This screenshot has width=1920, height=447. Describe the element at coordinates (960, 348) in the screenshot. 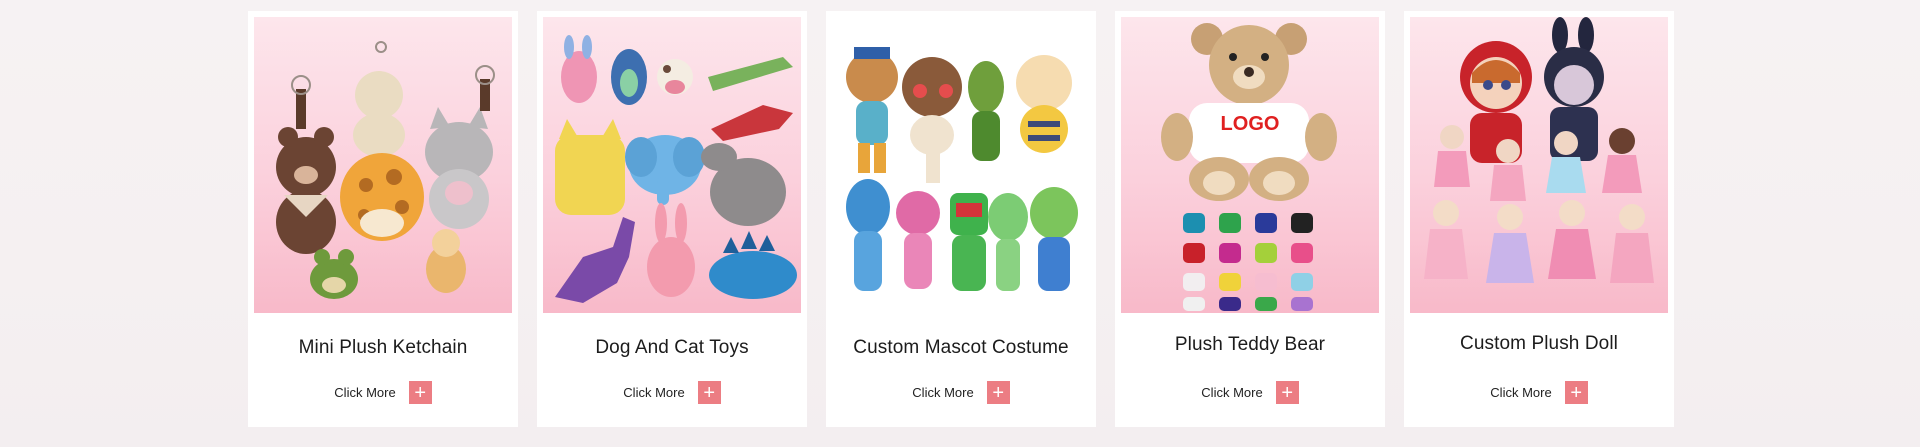

I see `product-title: Custom Mascot Costume` at that location.